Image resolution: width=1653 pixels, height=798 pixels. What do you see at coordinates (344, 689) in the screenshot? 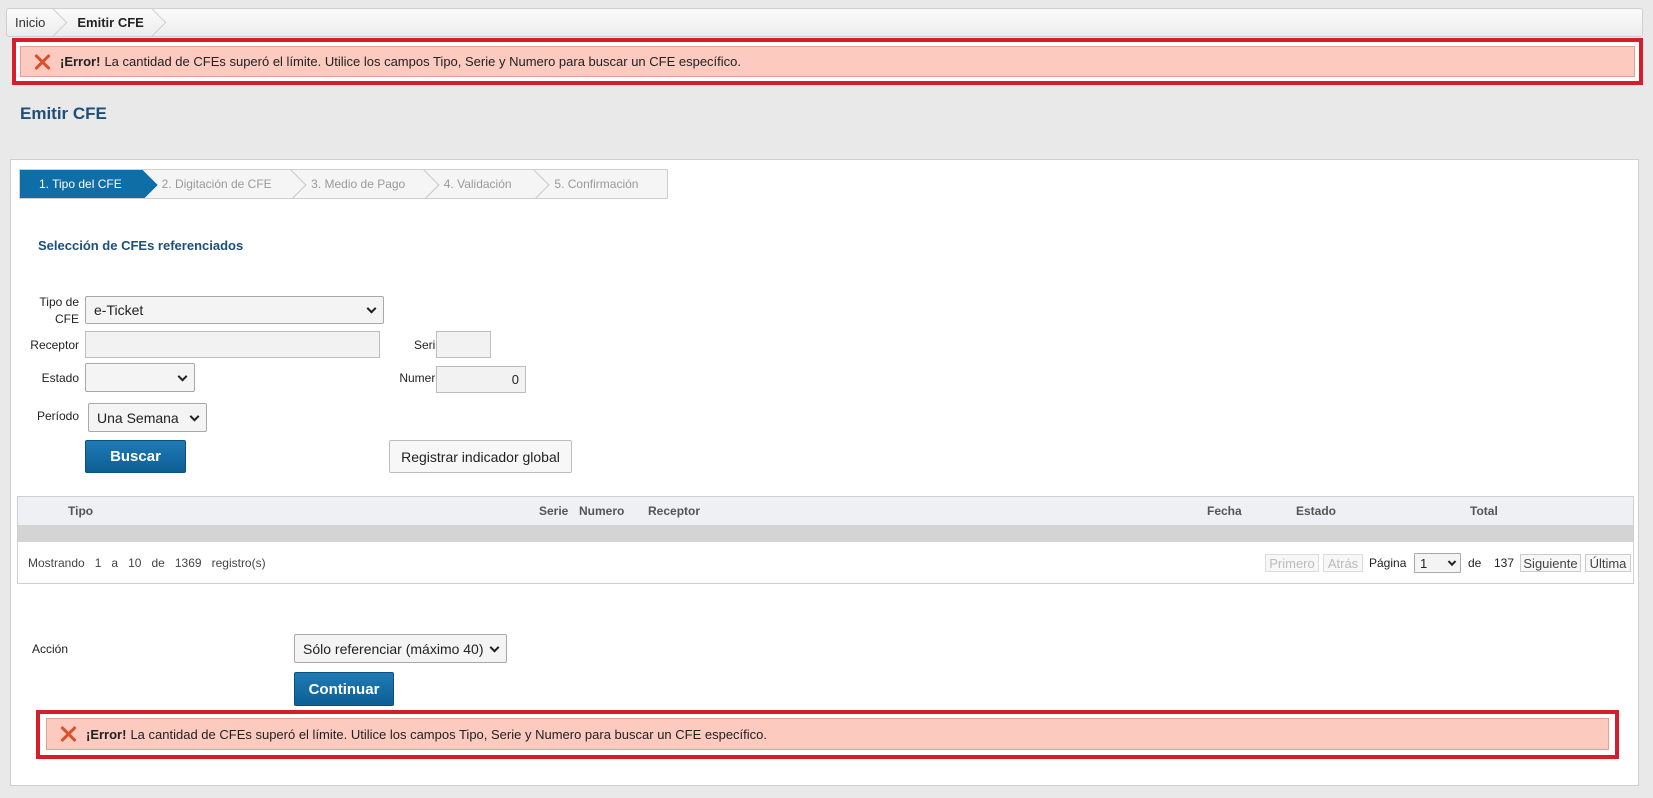
I see `continuar-button: Continuar` at bounding box center [344, 689].